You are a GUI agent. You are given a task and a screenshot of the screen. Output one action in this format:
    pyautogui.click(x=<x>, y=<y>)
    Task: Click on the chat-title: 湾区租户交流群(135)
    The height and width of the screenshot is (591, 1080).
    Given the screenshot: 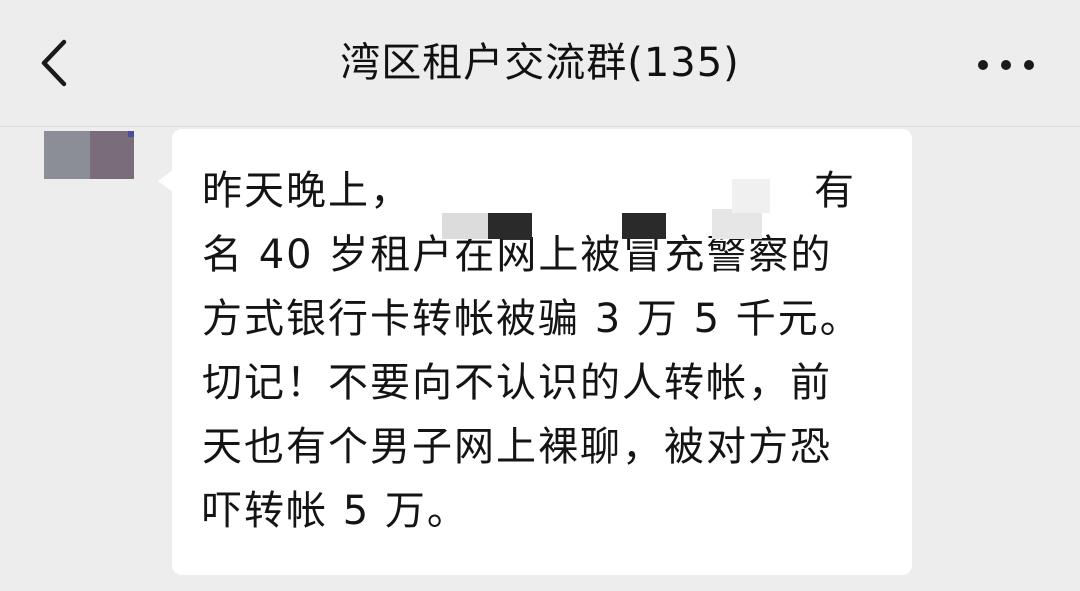 What is the action you would take?
    pyautogui.click(x=540, y=63)
    